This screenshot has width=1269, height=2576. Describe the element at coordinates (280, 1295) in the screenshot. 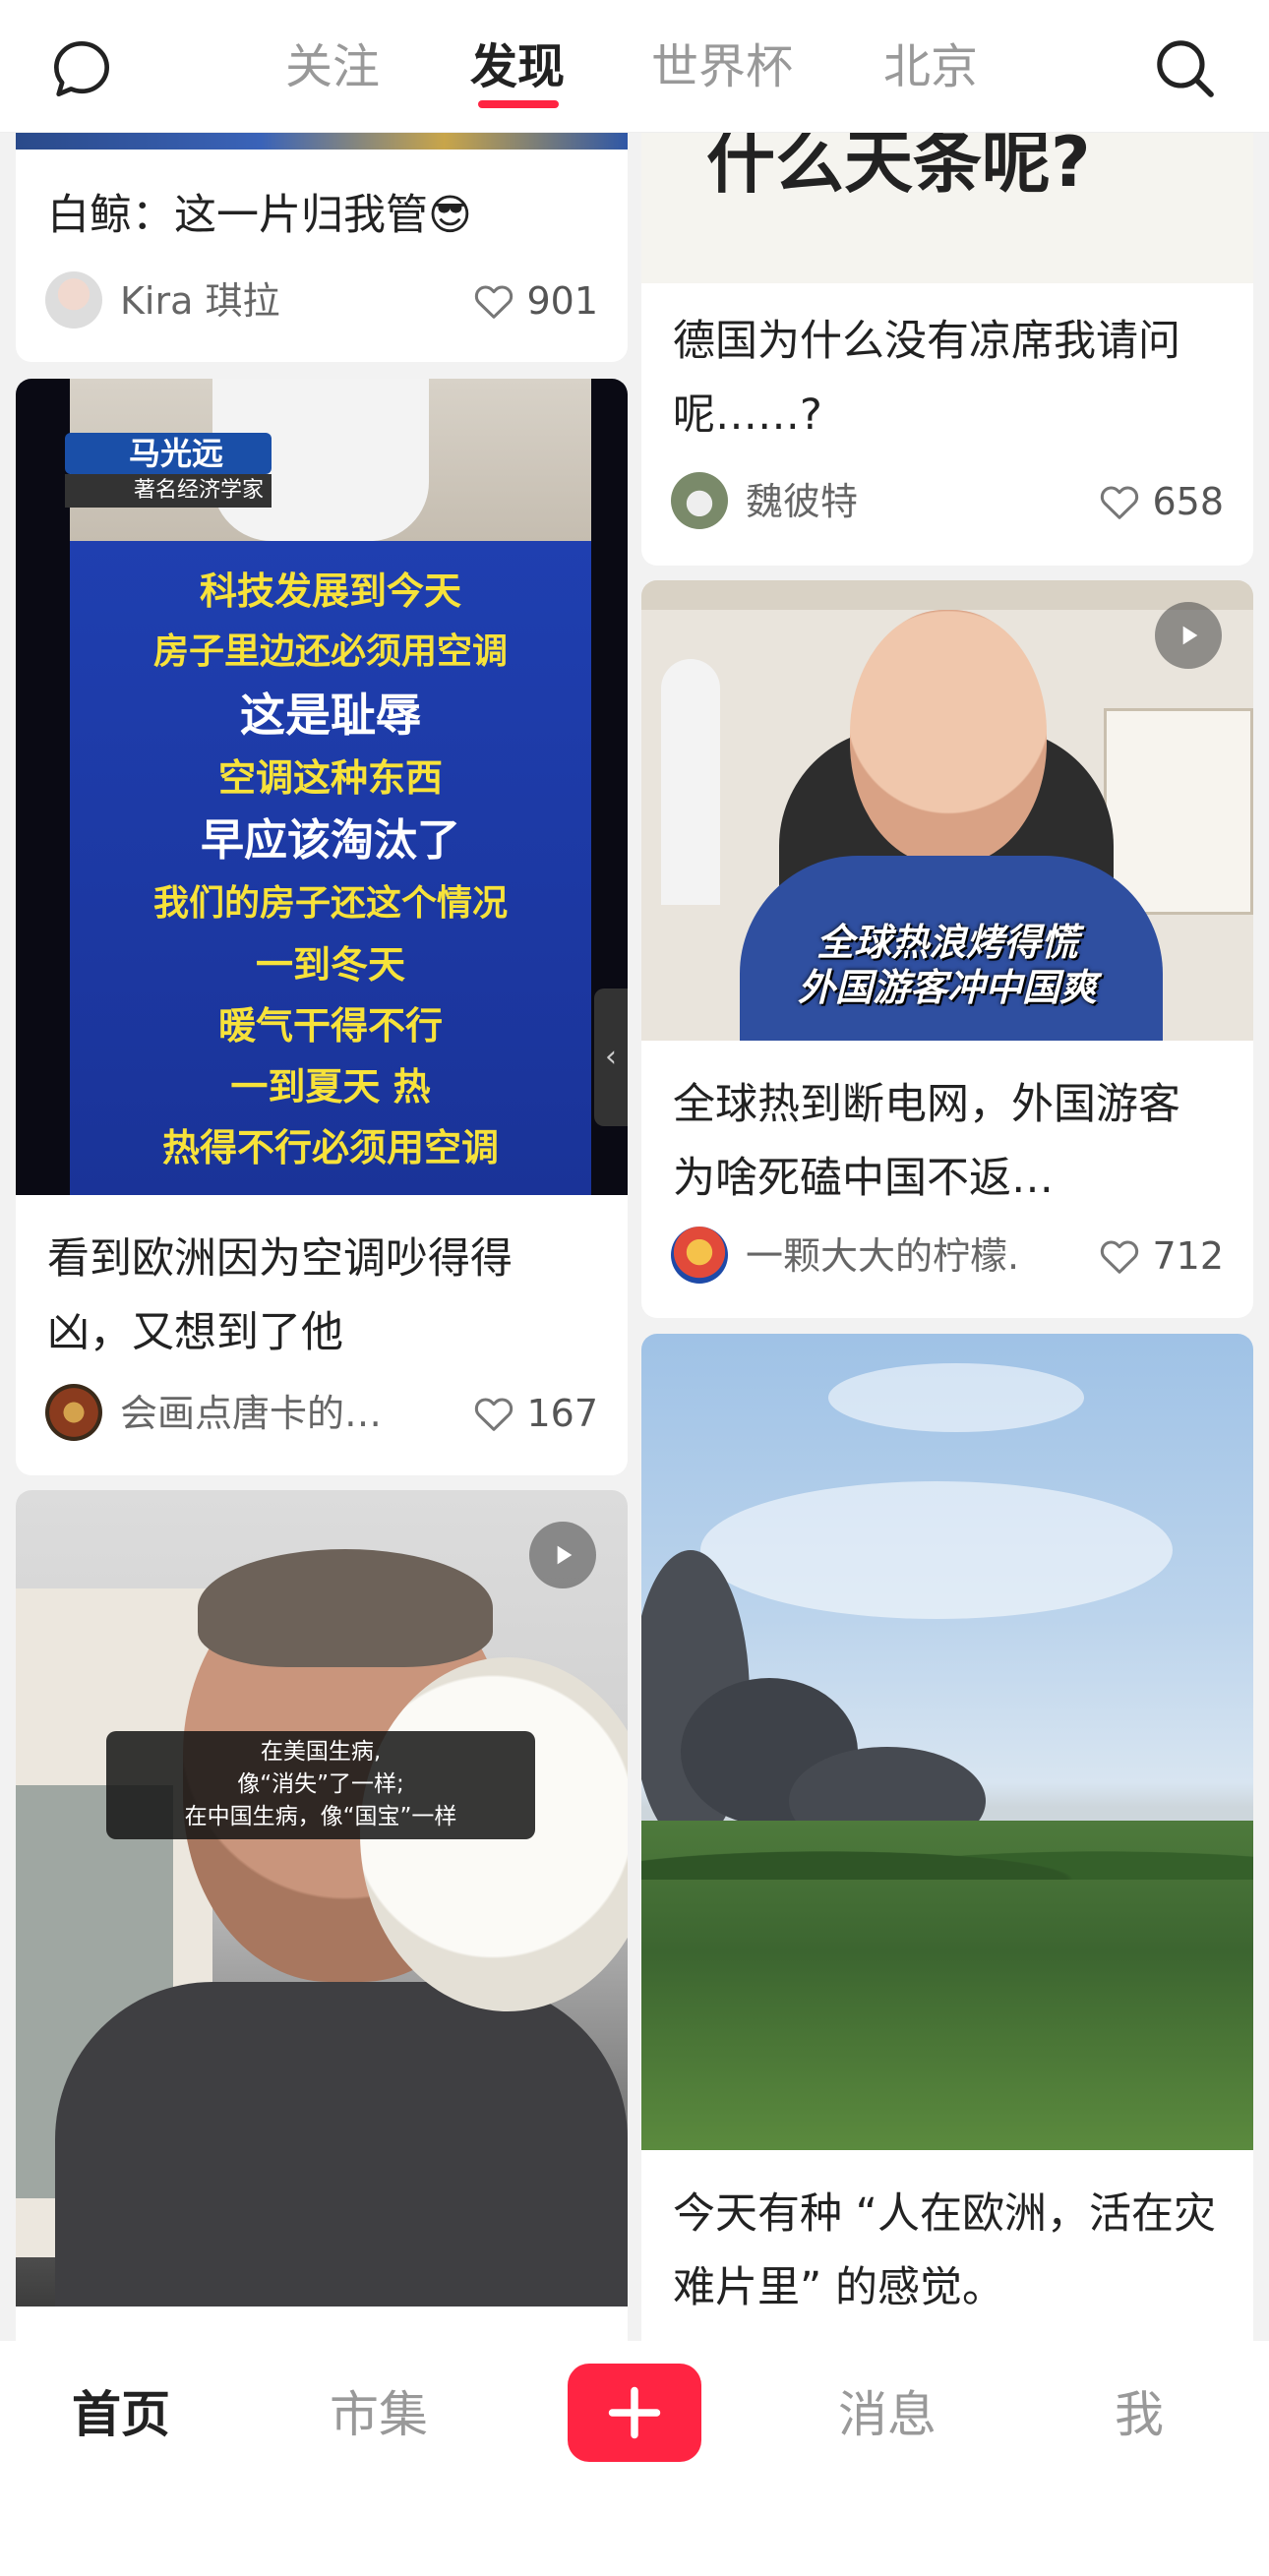

I see `note-title: 看到欧洲因为空调吵得得凶，又想到了他` at that location.